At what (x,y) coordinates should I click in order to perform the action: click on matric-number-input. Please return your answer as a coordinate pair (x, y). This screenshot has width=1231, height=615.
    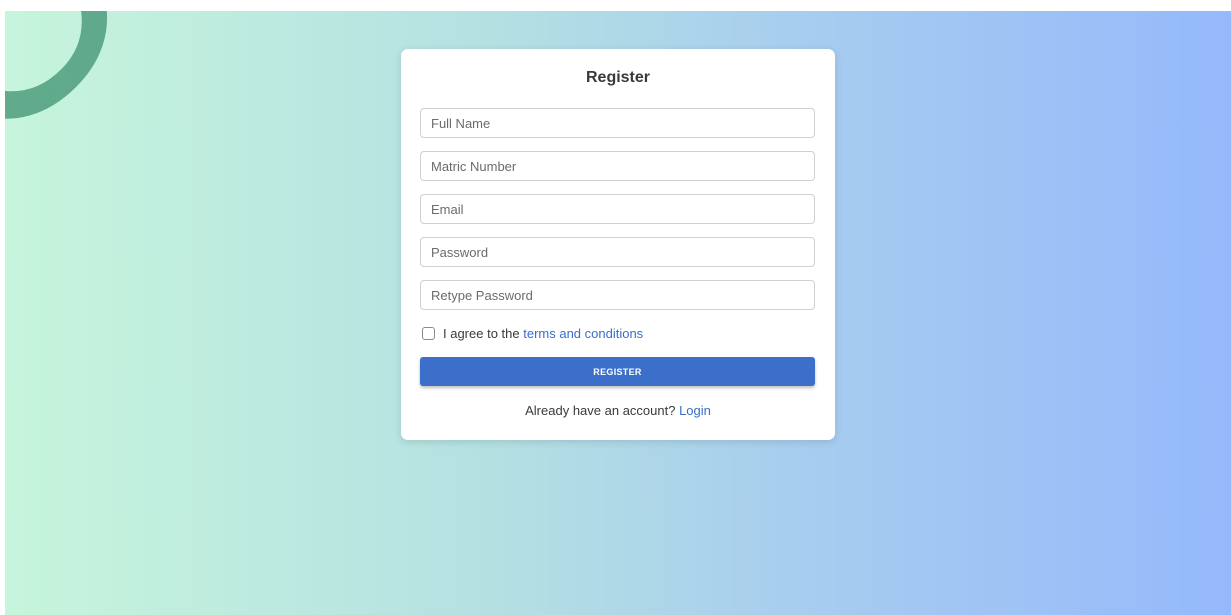
    Looking at the image, I should click on (617, 166).